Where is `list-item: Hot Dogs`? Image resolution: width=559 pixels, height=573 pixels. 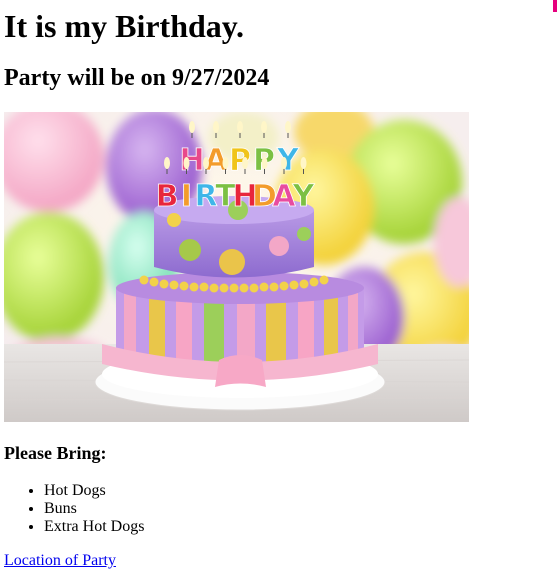 list-item: Hot Dogs is located at coordinates (94, 491).